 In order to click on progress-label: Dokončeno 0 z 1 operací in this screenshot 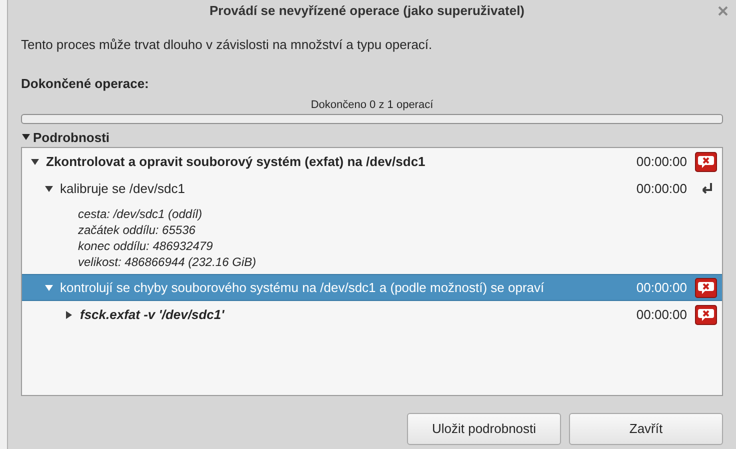, I will do `click(372, 105)`.